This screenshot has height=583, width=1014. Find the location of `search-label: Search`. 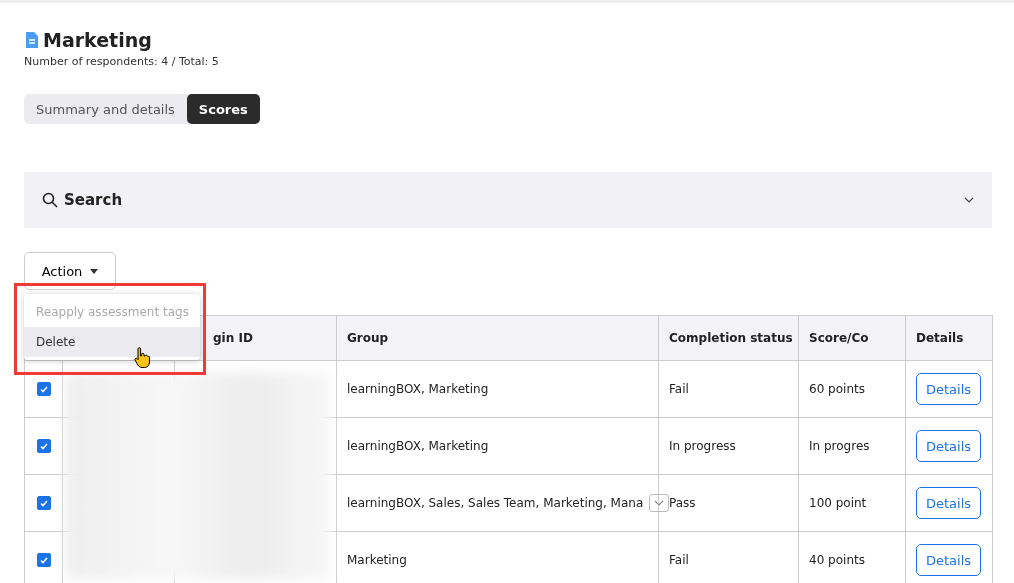

search-label: Search is located at coordinates (94, 200).